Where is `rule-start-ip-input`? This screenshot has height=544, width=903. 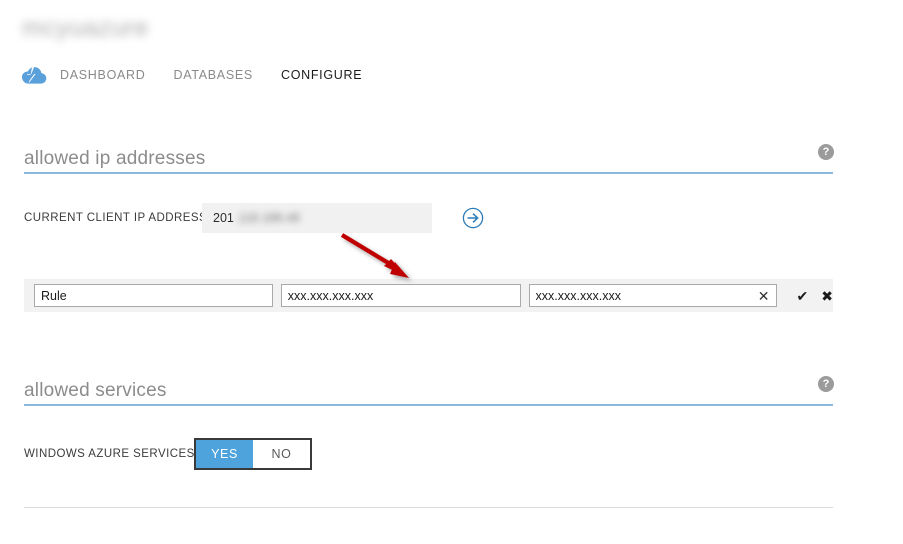
rule-start-ip-input is located at coordinates (400, 295).